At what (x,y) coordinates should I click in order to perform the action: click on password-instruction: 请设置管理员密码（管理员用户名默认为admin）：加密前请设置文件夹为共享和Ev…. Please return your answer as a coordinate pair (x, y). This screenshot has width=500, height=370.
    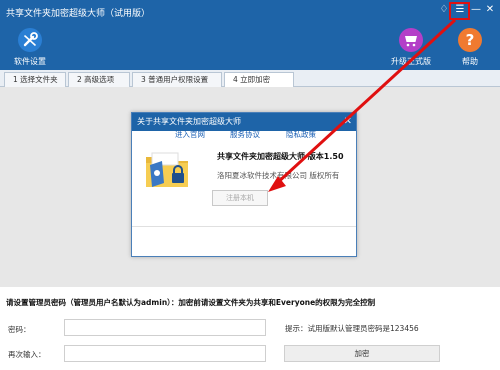
    Looking at the image, I should click on (191, 302).